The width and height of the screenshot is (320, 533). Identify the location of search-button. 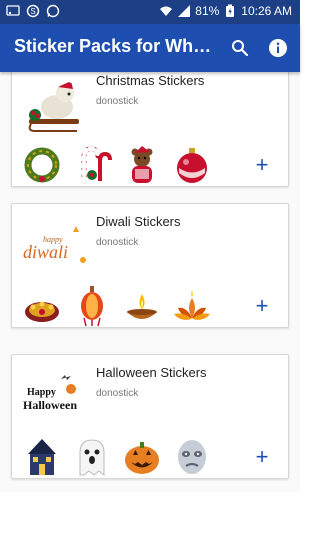
(240, 48).